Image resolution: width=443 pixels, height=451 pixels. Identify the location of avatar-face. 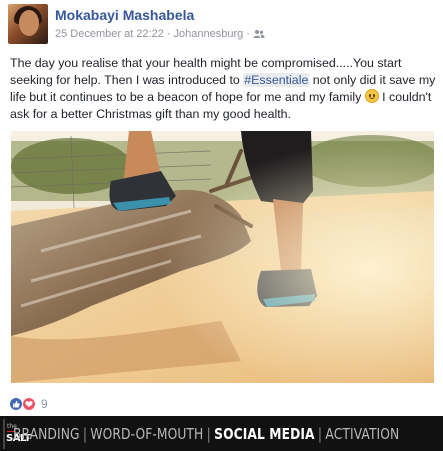
(29, 23).